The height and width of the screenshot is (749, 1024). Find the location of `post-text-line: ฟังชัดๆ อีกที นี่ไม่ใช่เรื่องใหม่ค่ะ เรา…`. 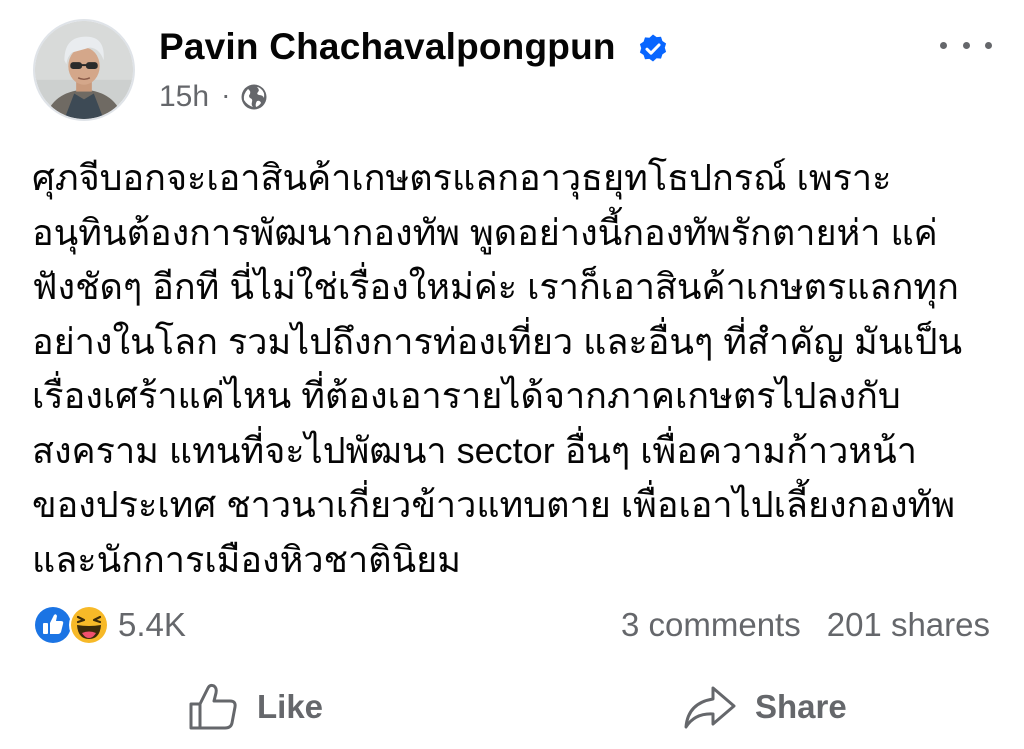

post-text-line: ฟังชัดๆ อีกที นี่ไม่ใช่เรื่องใหม่ค่ะ เรา… is located at coordinates (495, 286).